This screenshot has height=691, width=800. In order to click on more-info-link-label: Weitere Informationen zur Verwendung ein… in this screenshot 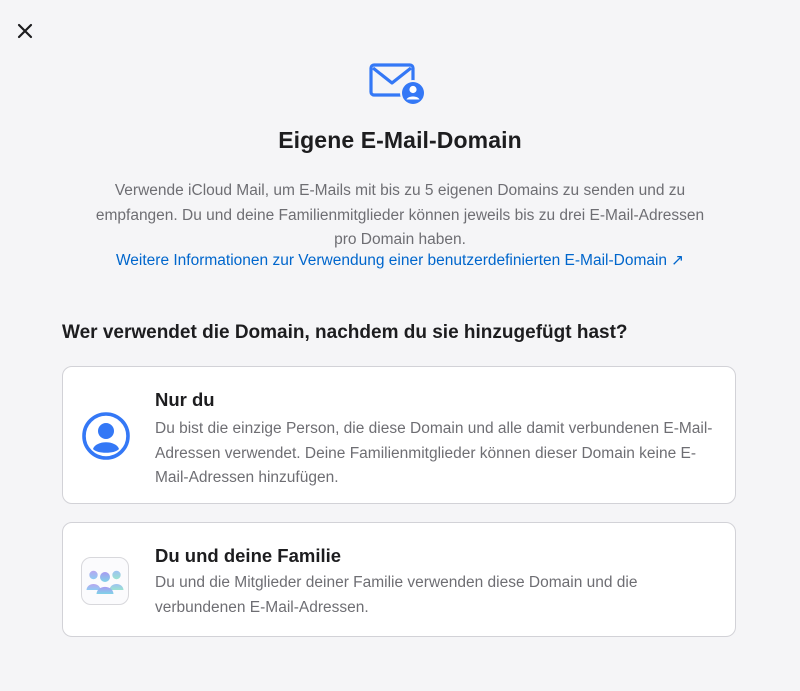, I will do `click(391, 260)`.